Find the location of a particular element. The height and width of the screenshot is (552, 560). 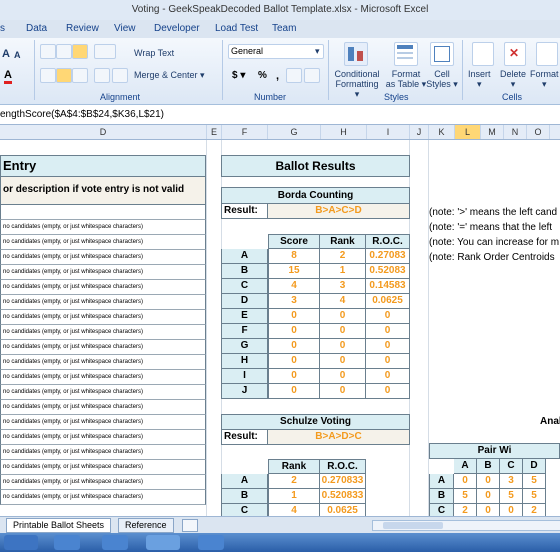

col-header-d: D is located at coordinates (103, 132).